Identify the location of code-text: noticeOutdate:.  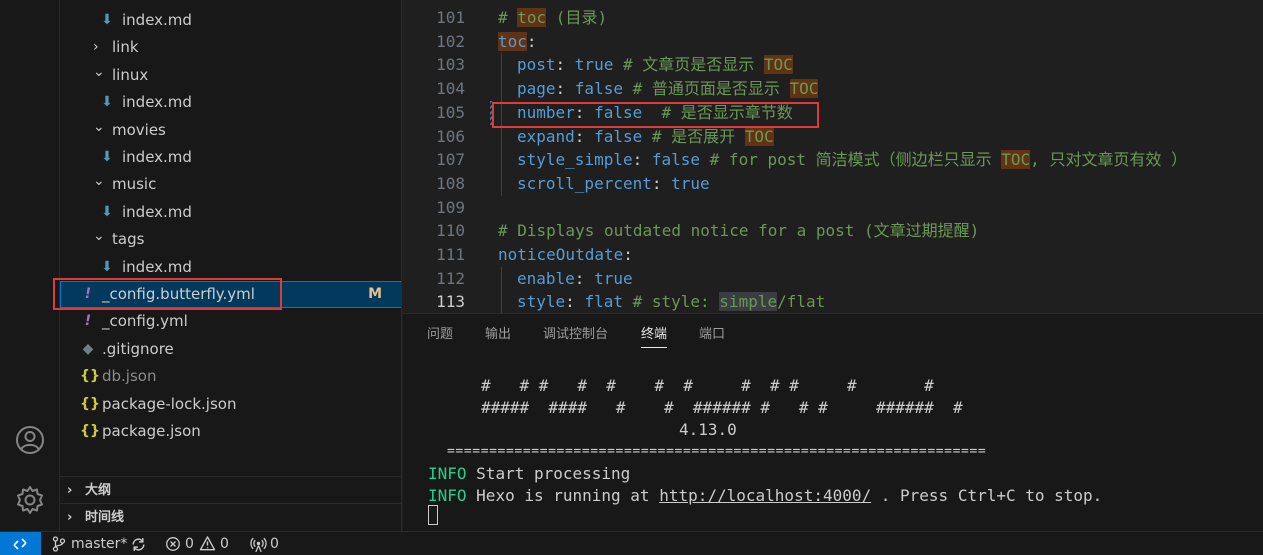
(565, 254).